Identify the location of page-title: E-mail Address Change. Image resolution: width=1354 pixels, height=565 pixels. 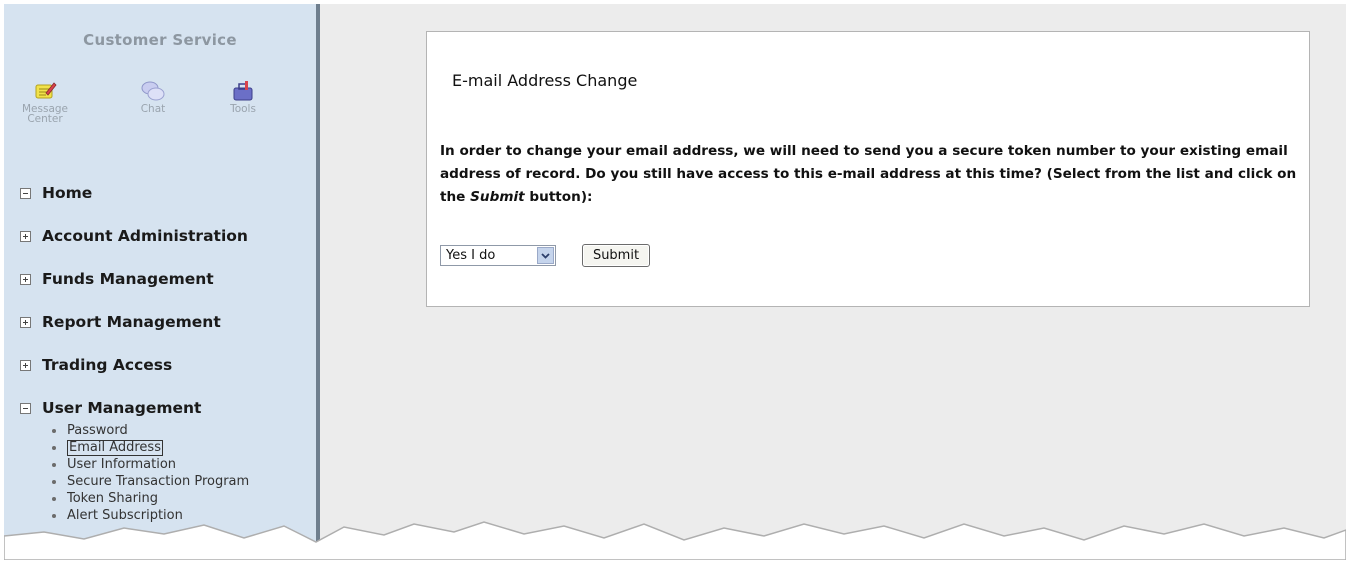
(545, 80).